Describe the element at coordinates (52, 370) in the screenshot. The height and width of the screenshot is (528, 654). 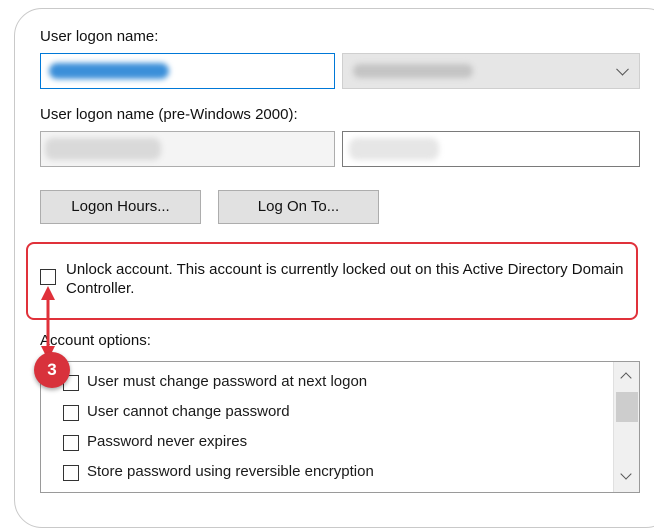
I see `step-number-badge: 3` at that location.